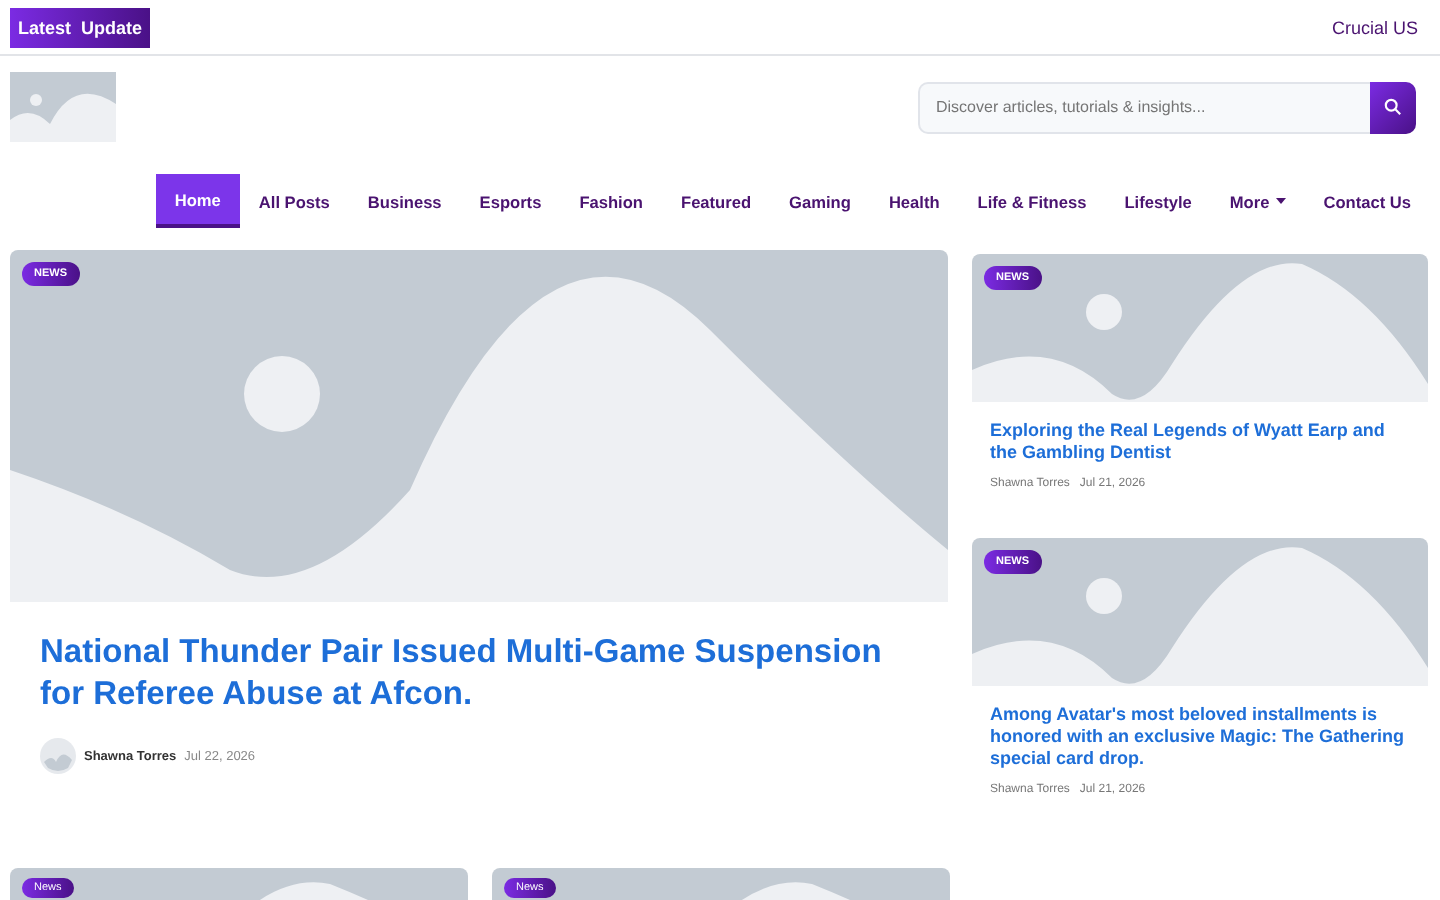  I want to click on nav-link: Fashion, so click(611, 201).